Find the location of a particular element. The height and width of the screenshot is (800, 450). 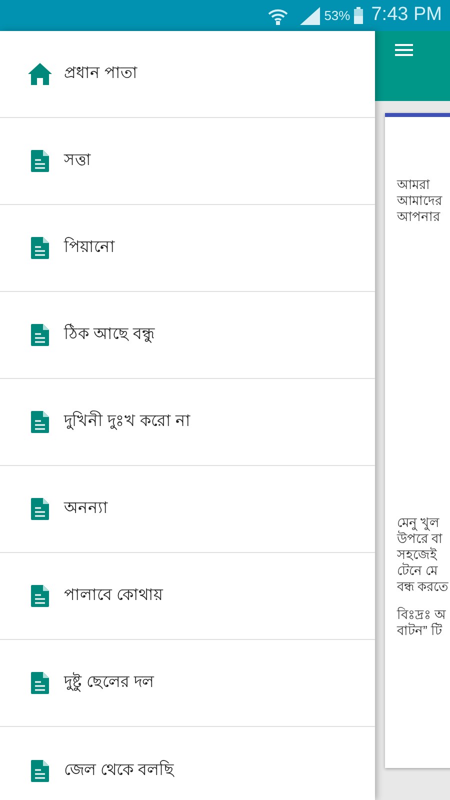

menu-icon is located at coordinates (404, 50).